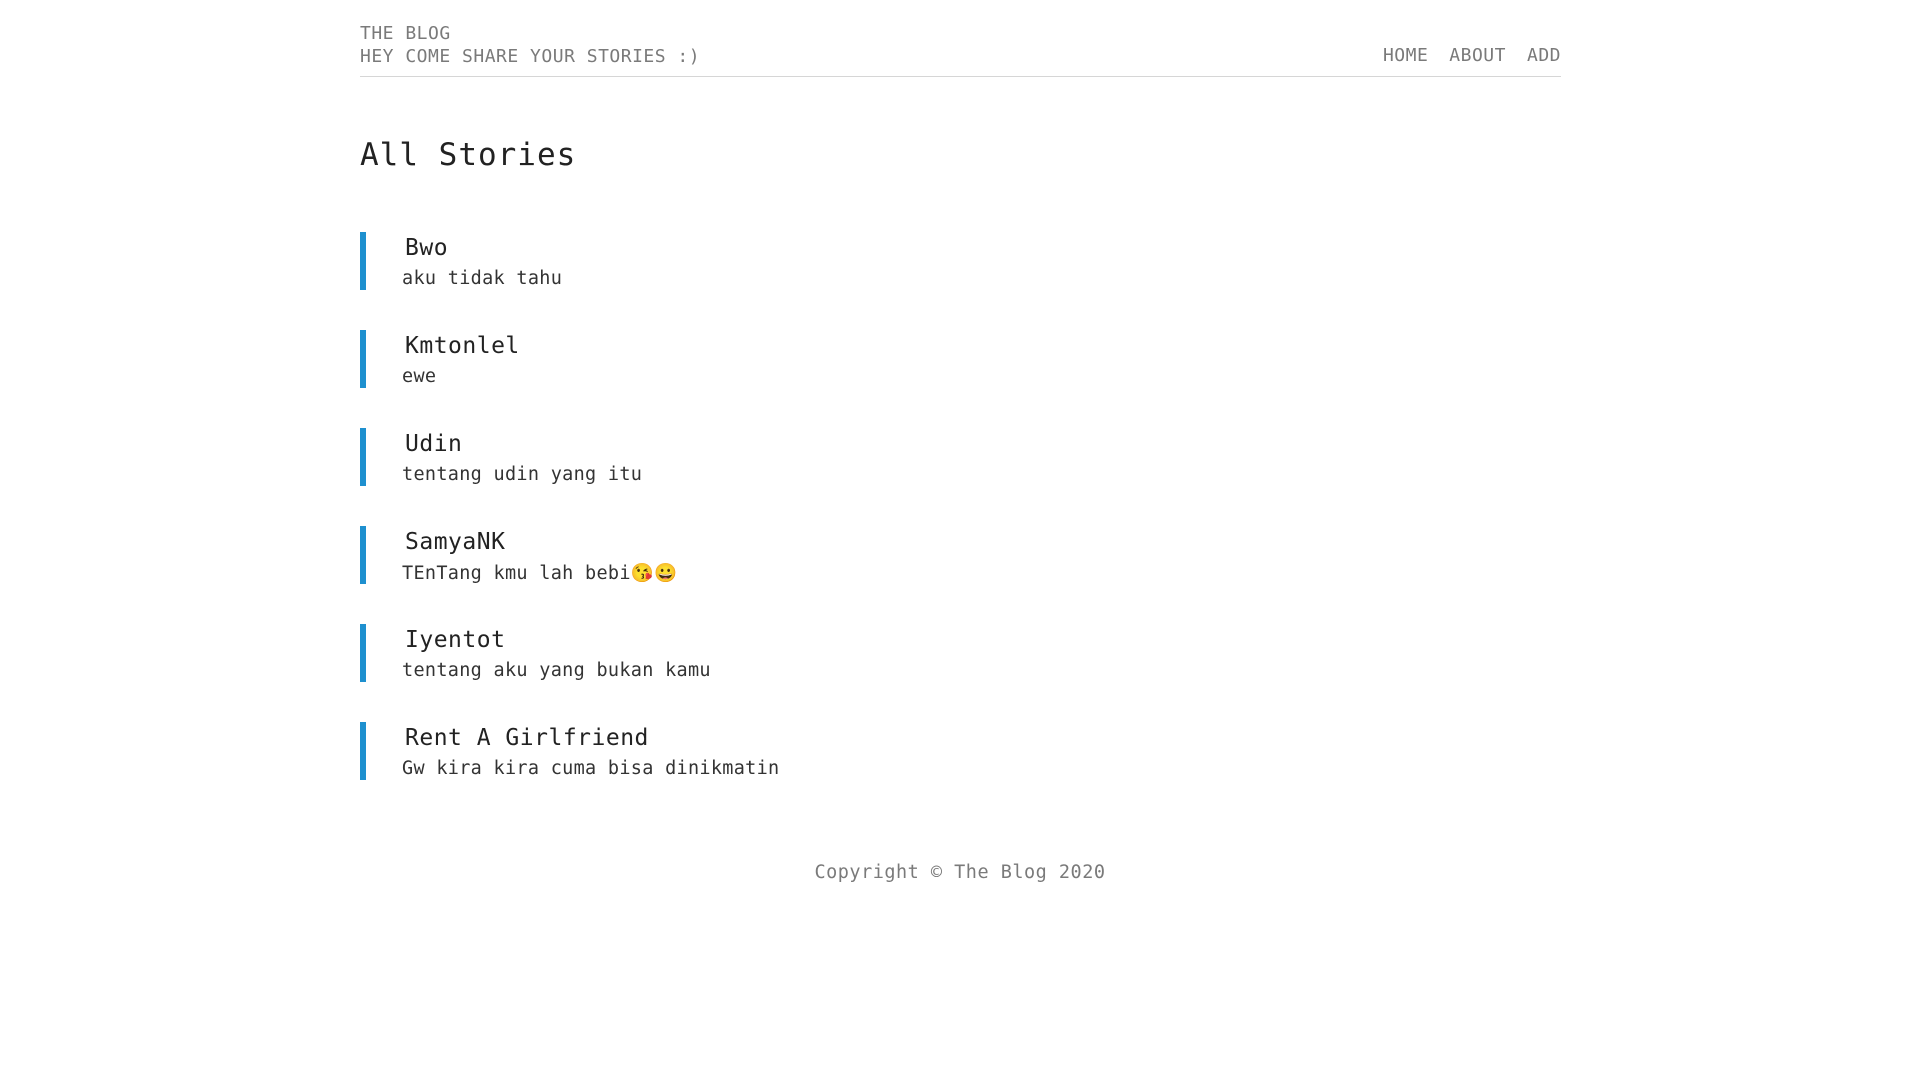 The width and height of the screenshot is (1920, 1080). I want to click on story-excerpt: tentang udin yang itu, so click(522, 474).